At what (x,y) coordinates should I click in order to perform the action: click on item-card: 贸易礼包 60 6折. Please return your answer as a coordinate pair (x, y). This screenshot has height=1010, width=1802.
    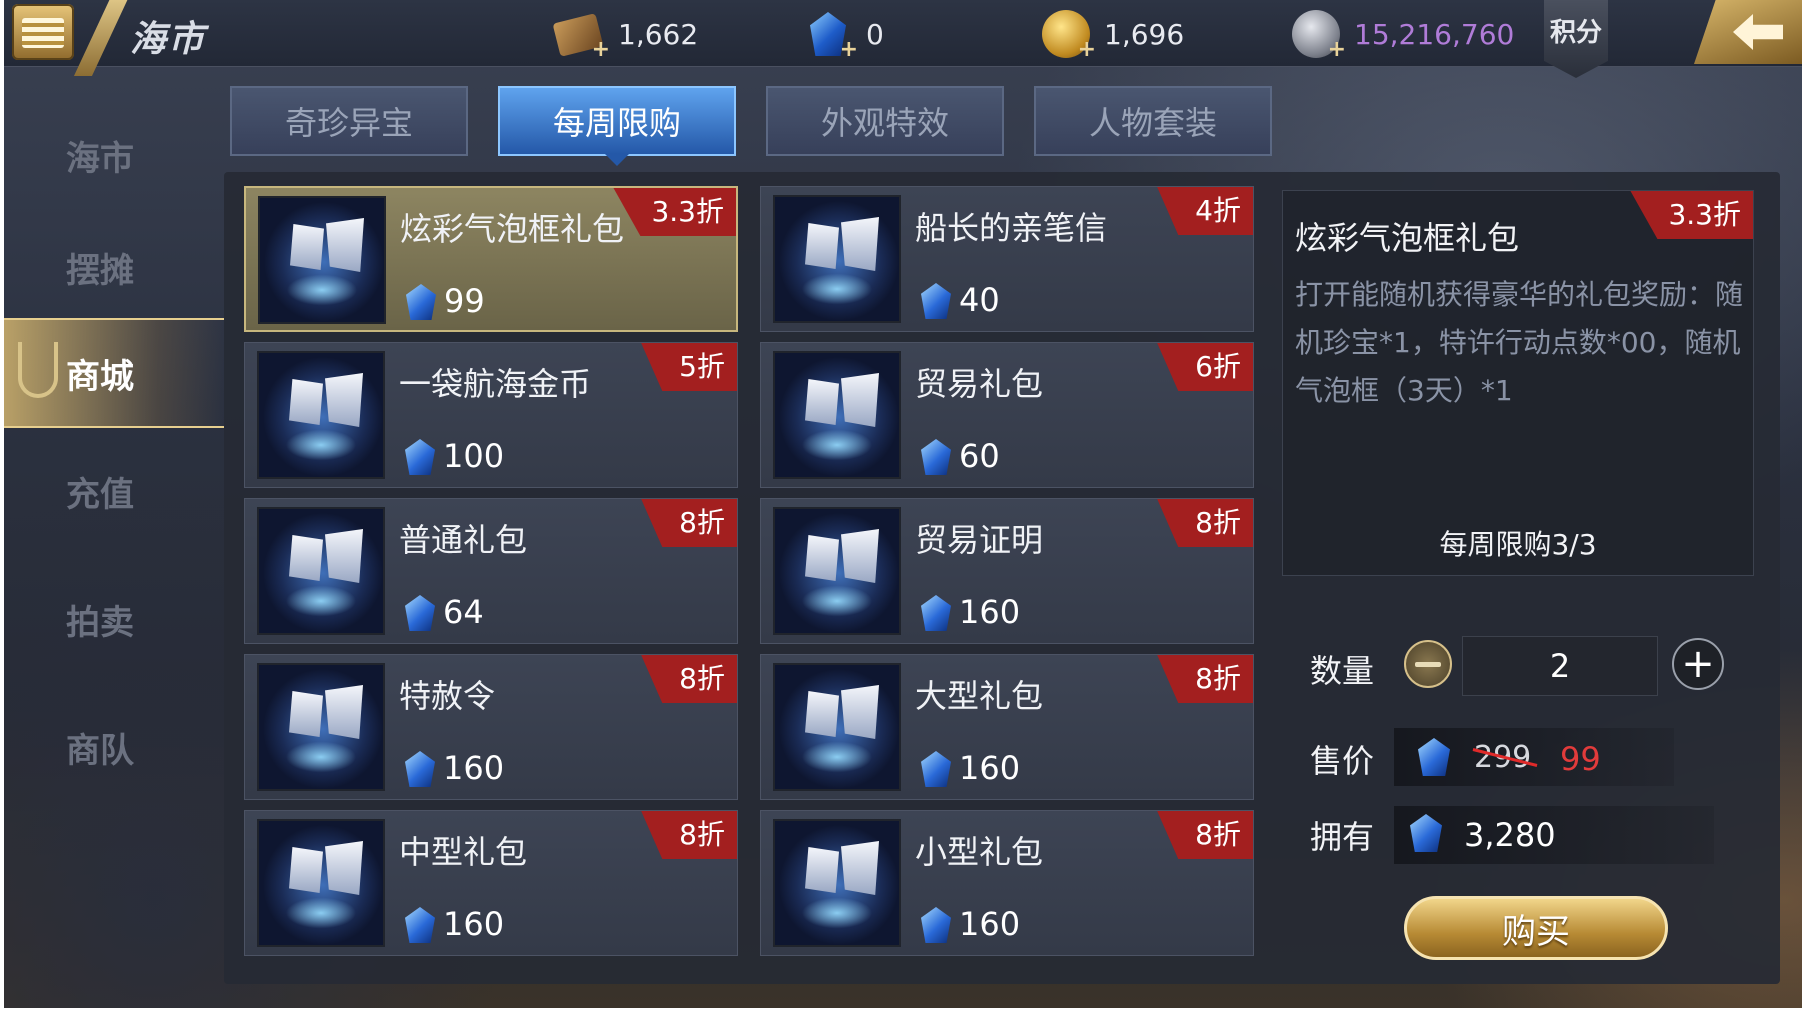
    Looking at the image, I should click on (1007, 415).